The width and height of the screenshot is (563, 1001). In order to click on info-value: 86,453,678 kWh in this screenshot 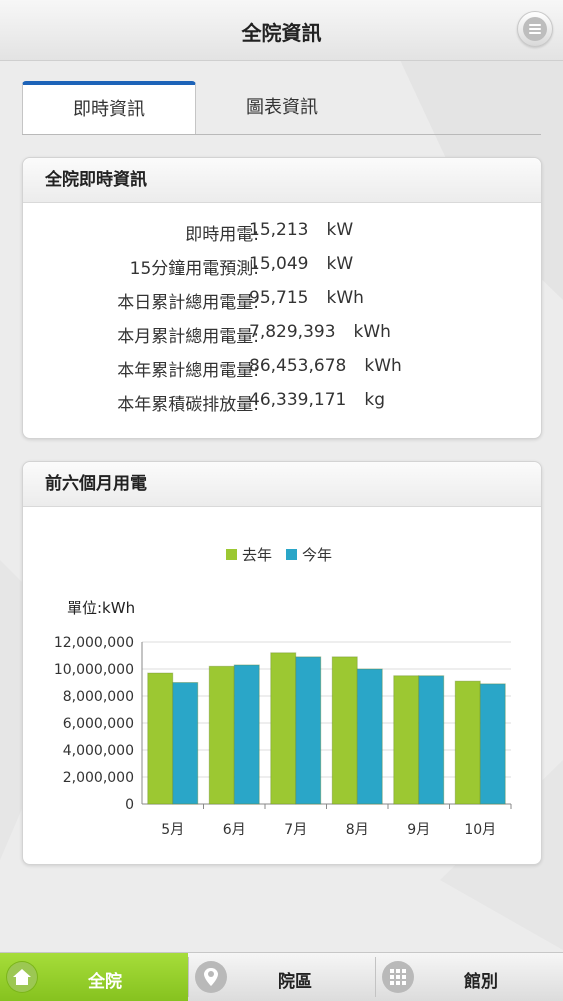, I will do `click(325, 366)`.